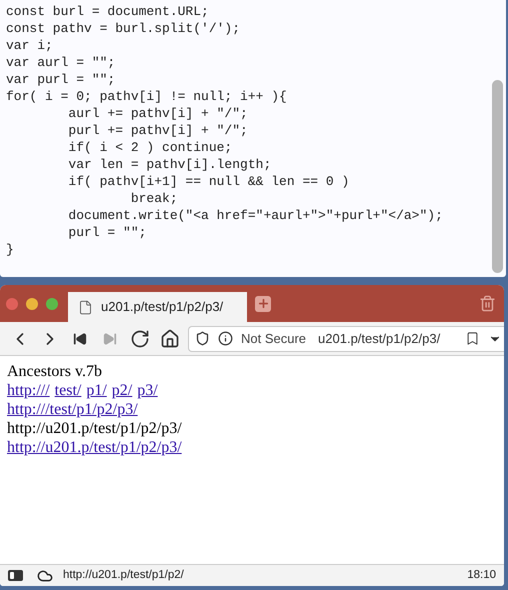 The height and width of the screenshot is (590, 508). What do you see at coordinates (157, 307) in the screenshot?
I see `browser-tab: u201.p/test/p1/p2/p3/` at bounding box center [157, 307].